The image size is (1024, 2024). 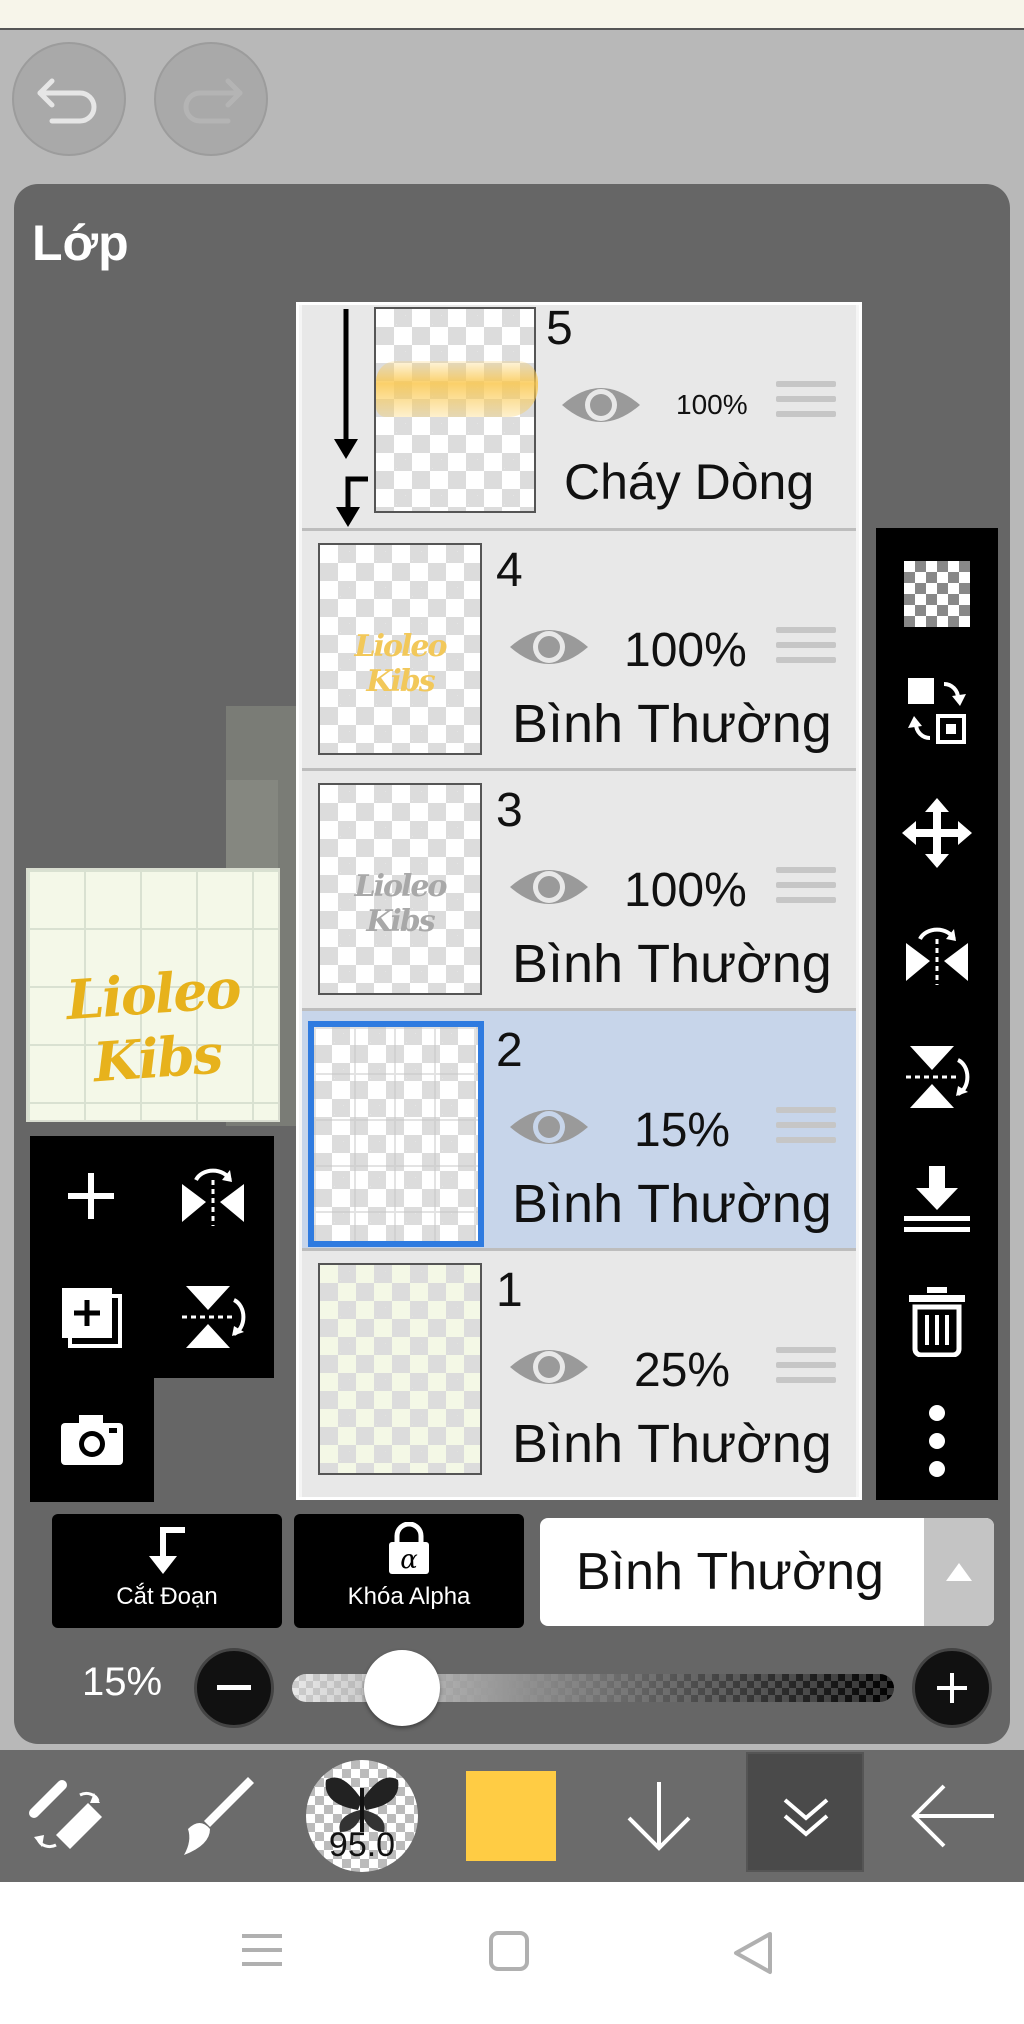 I want to click on brush-size-button: 95.0, so click(x=362, y=1816).